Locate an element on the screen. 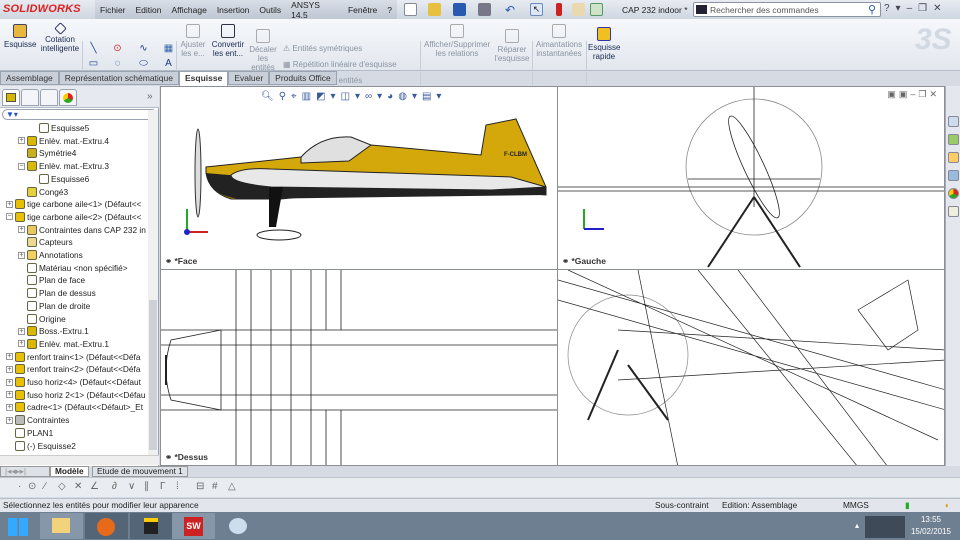  tree-item: Plan de dessus is located at coordinates (57, 293).